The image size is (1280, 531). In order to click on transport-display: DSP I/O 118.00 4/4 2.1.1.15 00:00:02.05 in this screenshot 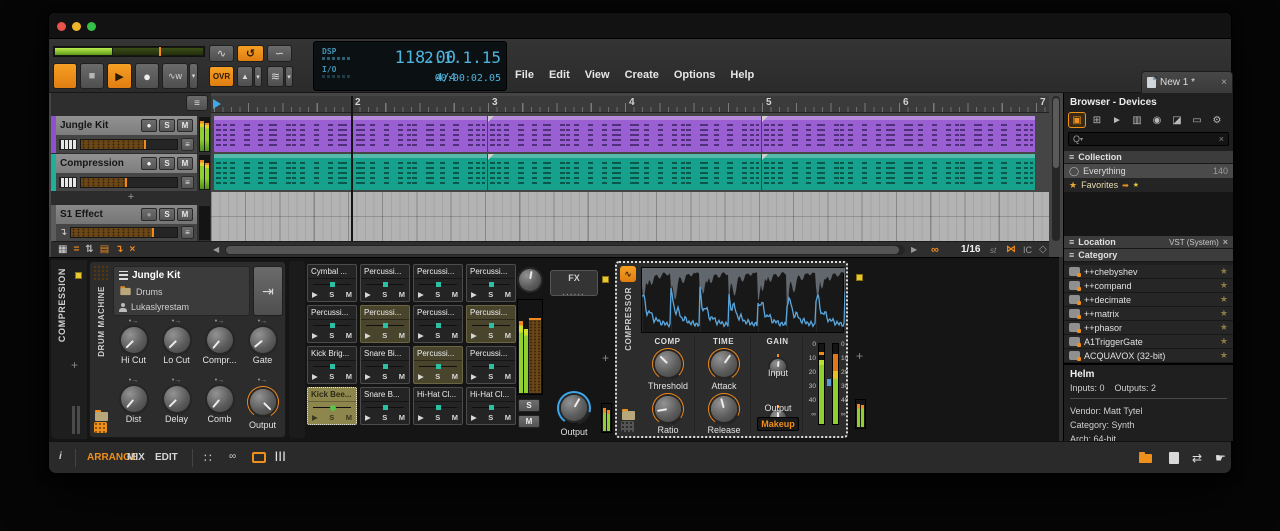, I will do `click(410, 66)`.